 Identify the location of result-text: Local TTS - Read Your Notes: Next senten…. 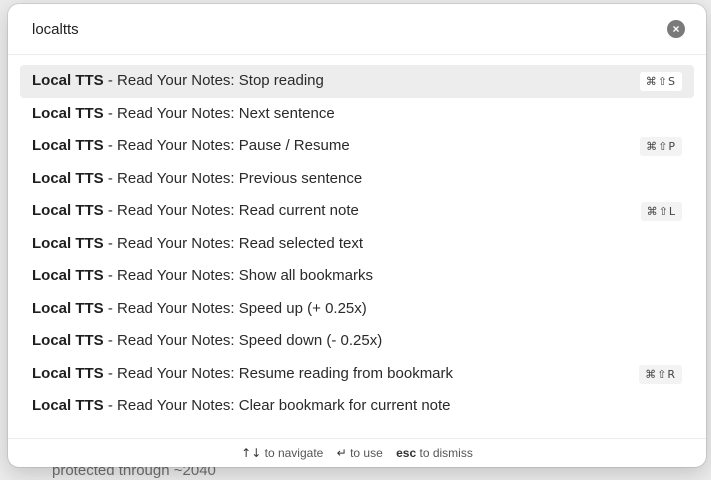
(183, 113).